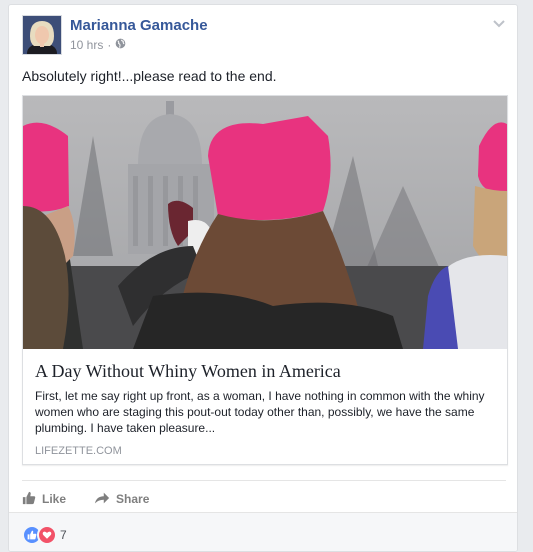 Image resolution: width=533 pixels, height=552 pixels. Describe the element at coordinates (188, 371) in the screenshot. I see `link-preview-title: A Day Without Whiny Women in America` at that location.